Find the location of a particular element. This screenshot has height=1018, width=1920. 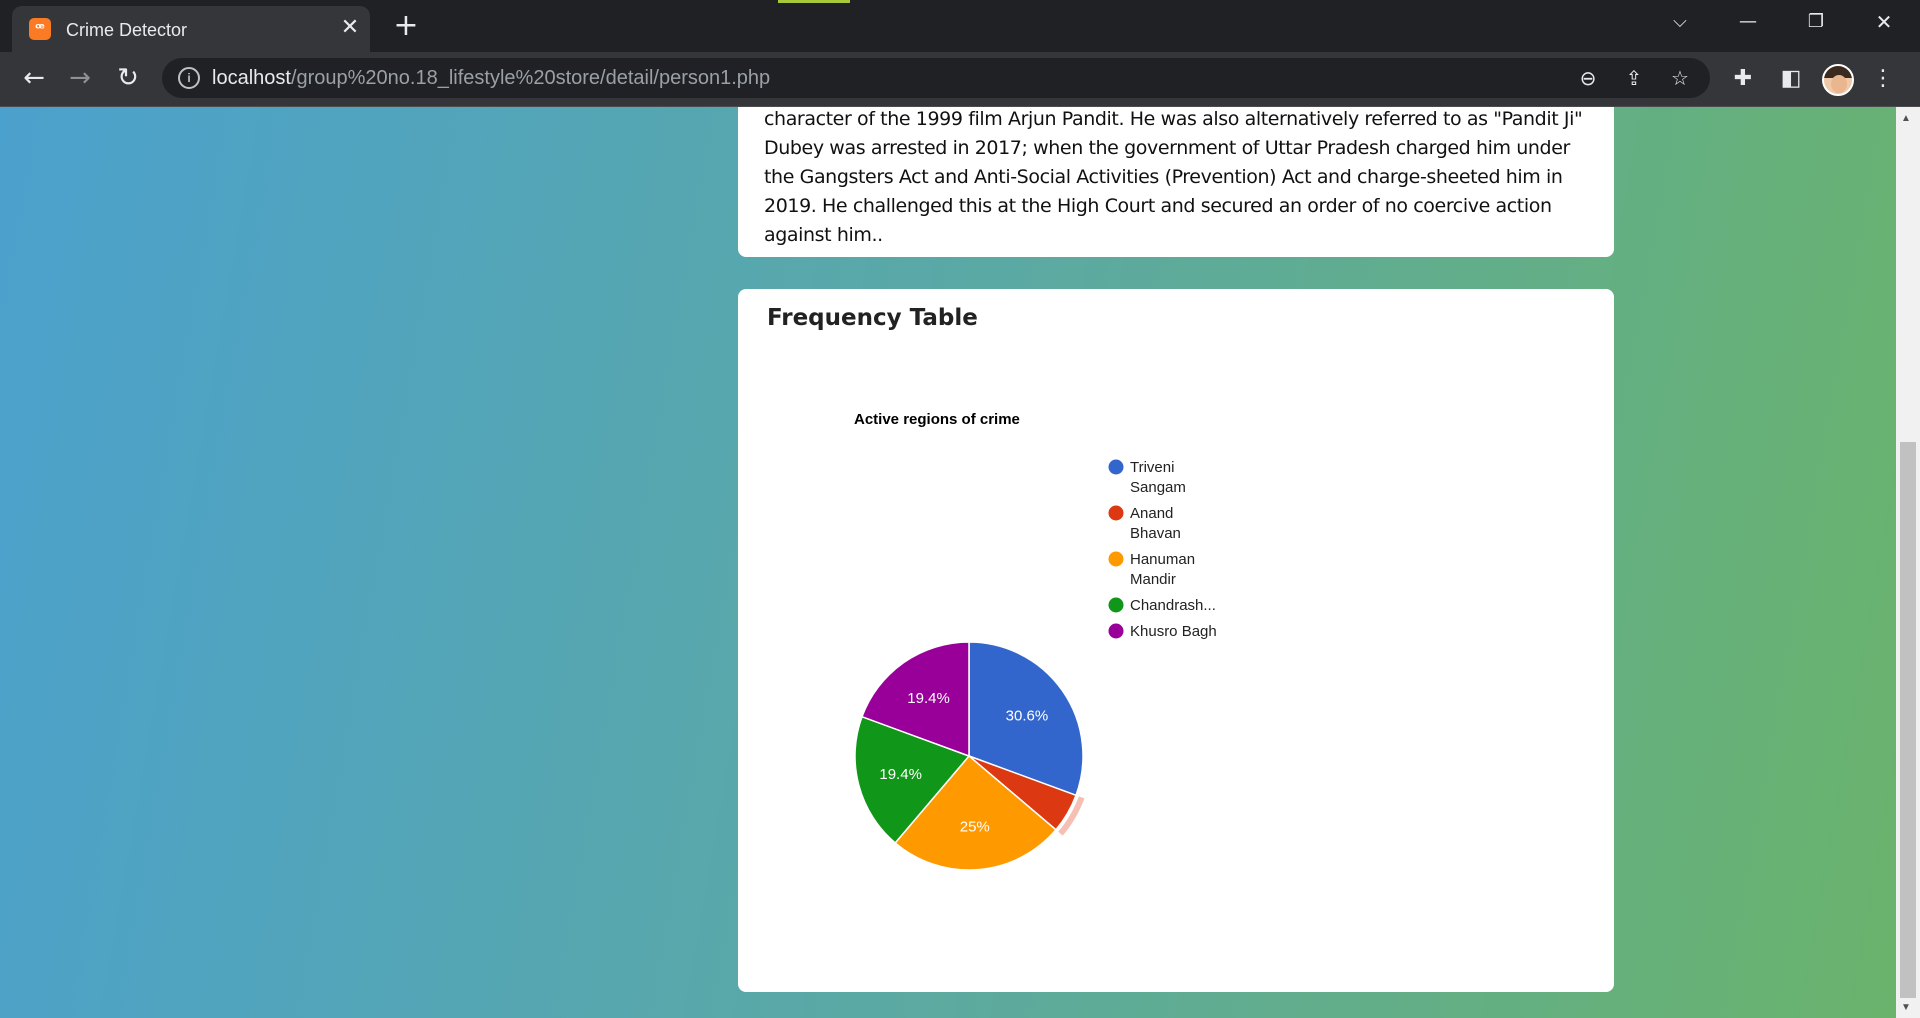

side-panel-icon: ◧ is located at coordinates (1791, 79).